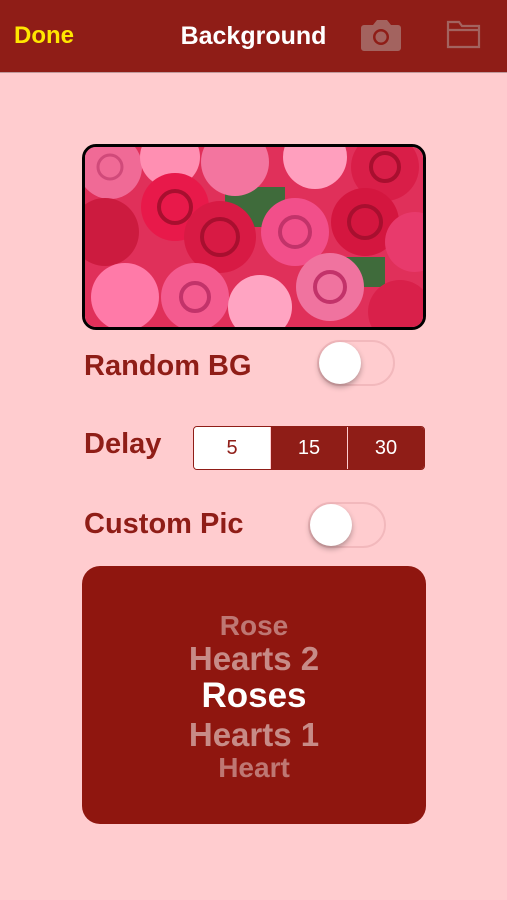  Describe the element at coordinates (385, 448) in the screenshot. I see `delay-option-30: 30` at that location.